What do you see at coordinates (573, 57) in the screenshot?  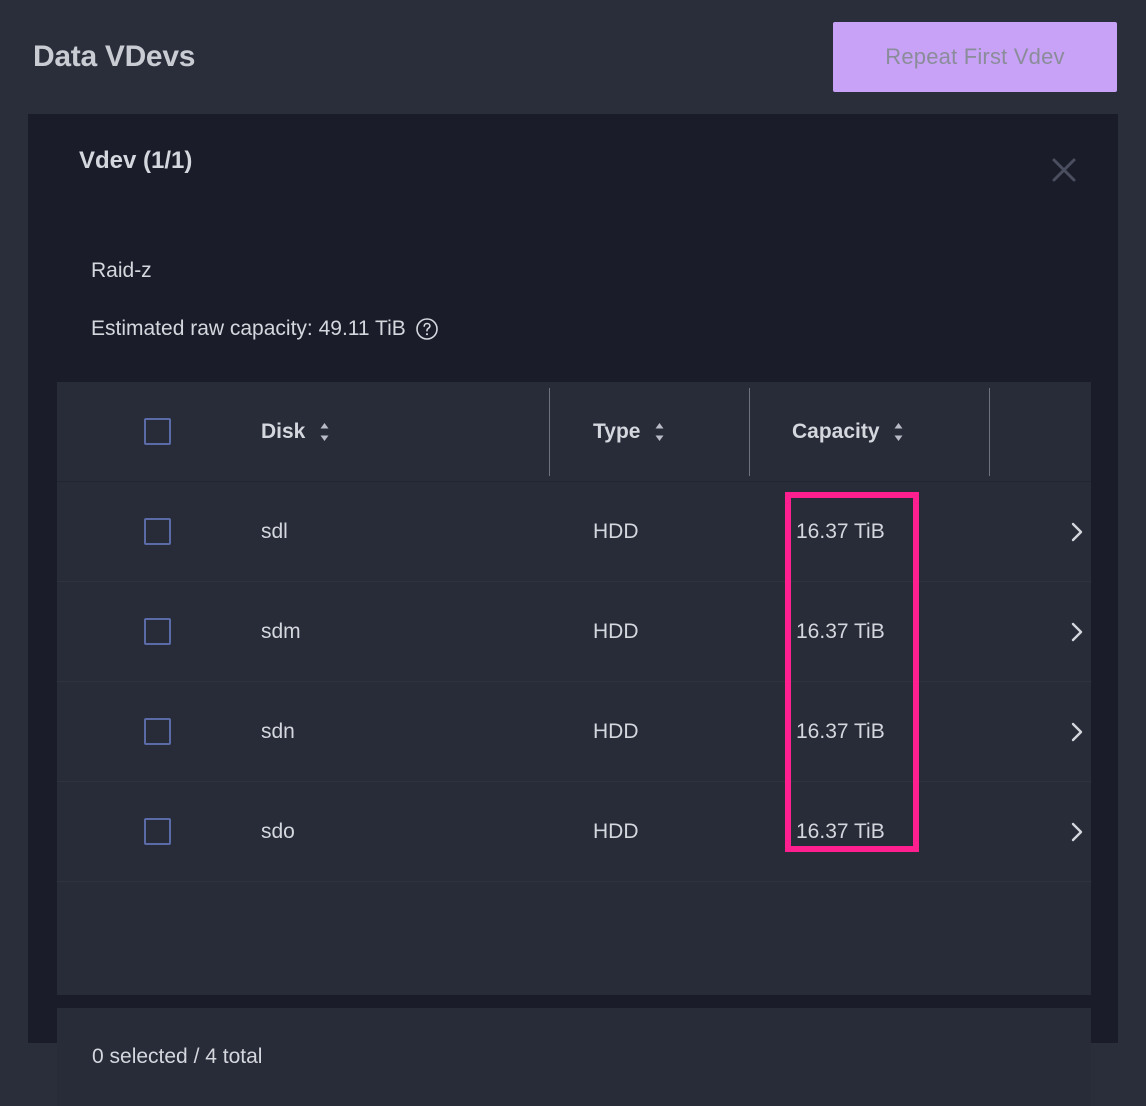 I see `page-header: Data VDevs Repeat First Vdev` at bounding box center [573, 57].